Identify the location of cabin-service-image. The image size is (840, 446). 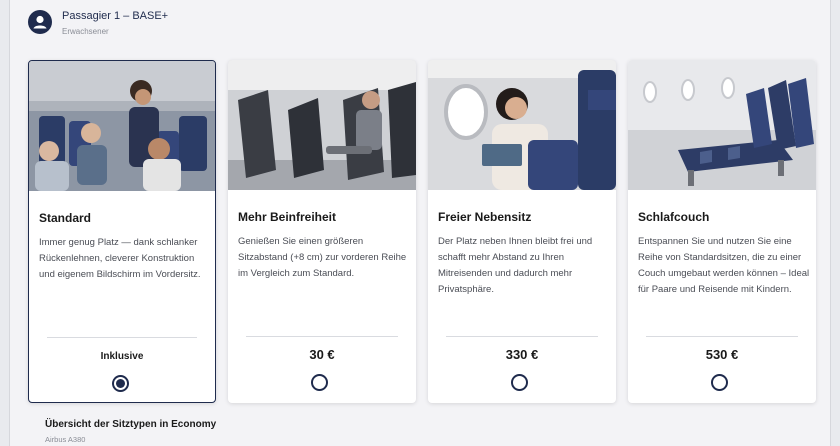
(122, 126).